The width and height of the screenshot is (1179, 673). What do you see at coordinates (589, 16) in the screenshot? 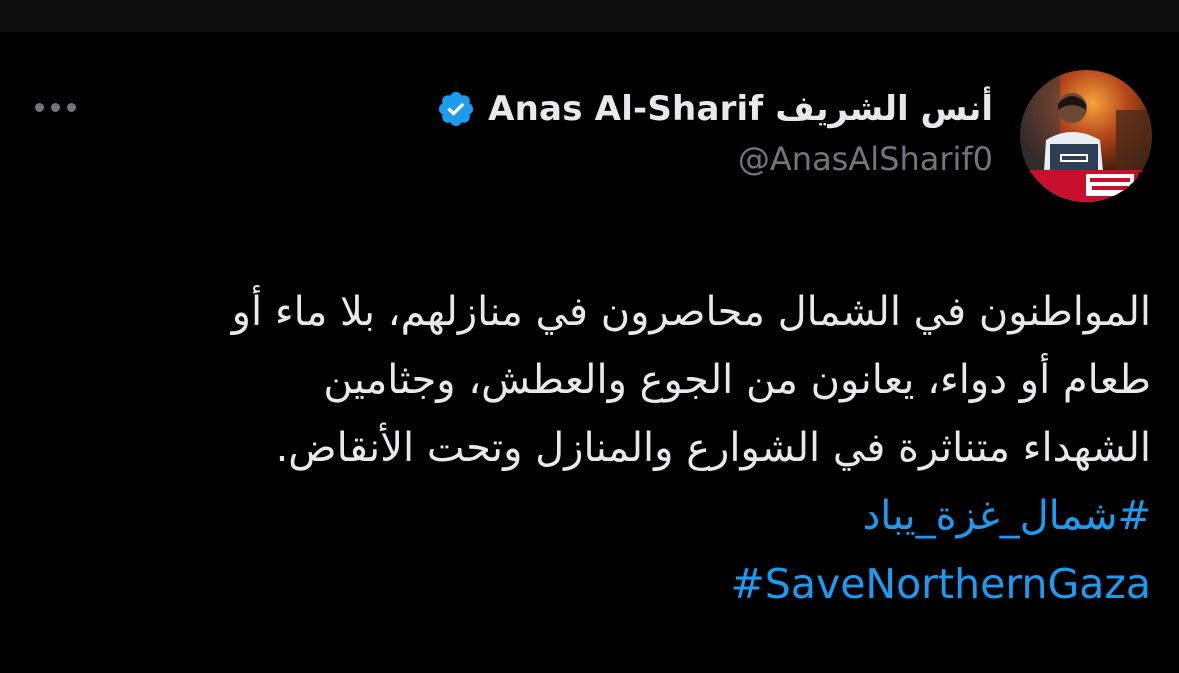
I see `window-top-strip` at bounding box center [589, 16].